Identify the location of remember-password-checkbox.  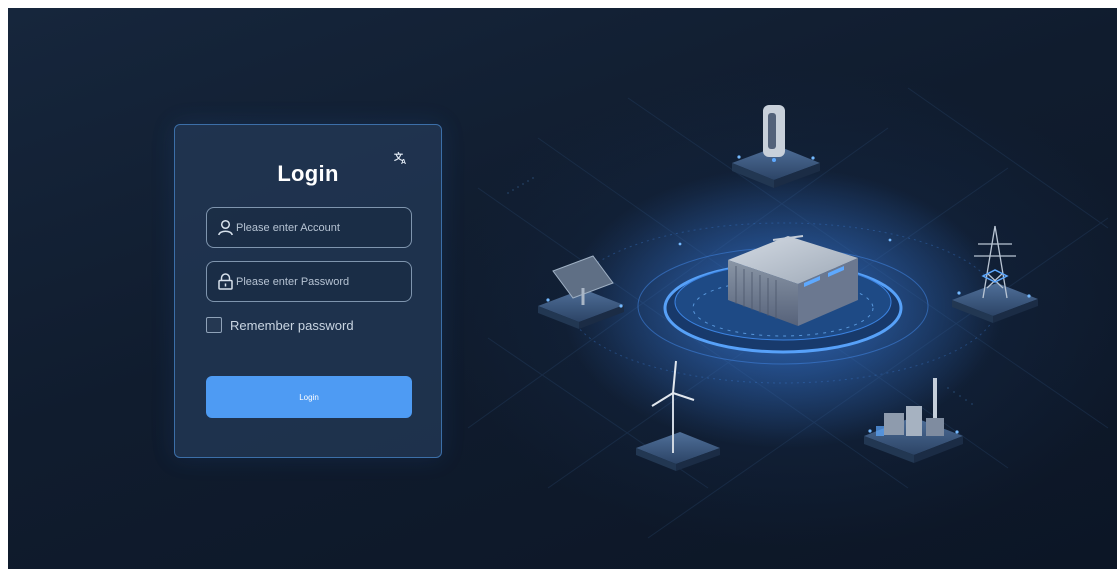
(214, 325).